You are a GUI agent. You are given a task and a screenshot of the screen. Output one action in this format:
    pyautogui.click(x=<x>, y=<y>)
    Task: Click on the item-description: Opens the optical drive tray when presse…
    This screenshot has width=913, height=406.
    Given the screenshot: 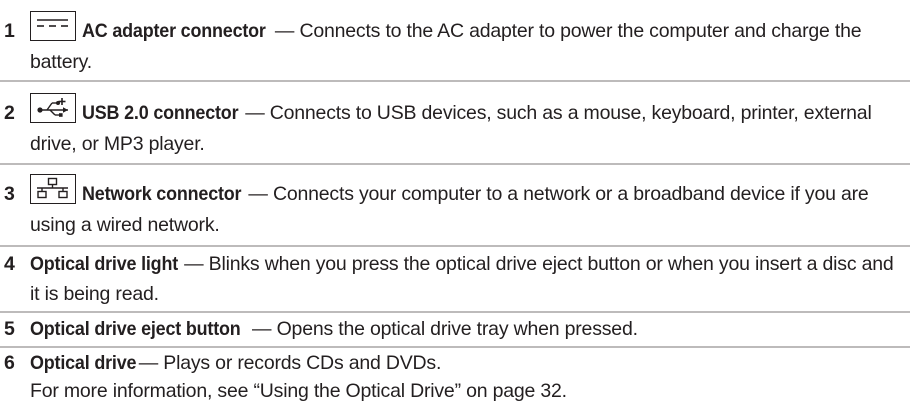 What is the action you would take?
    pyautogui.click(x=457, y=329)
    